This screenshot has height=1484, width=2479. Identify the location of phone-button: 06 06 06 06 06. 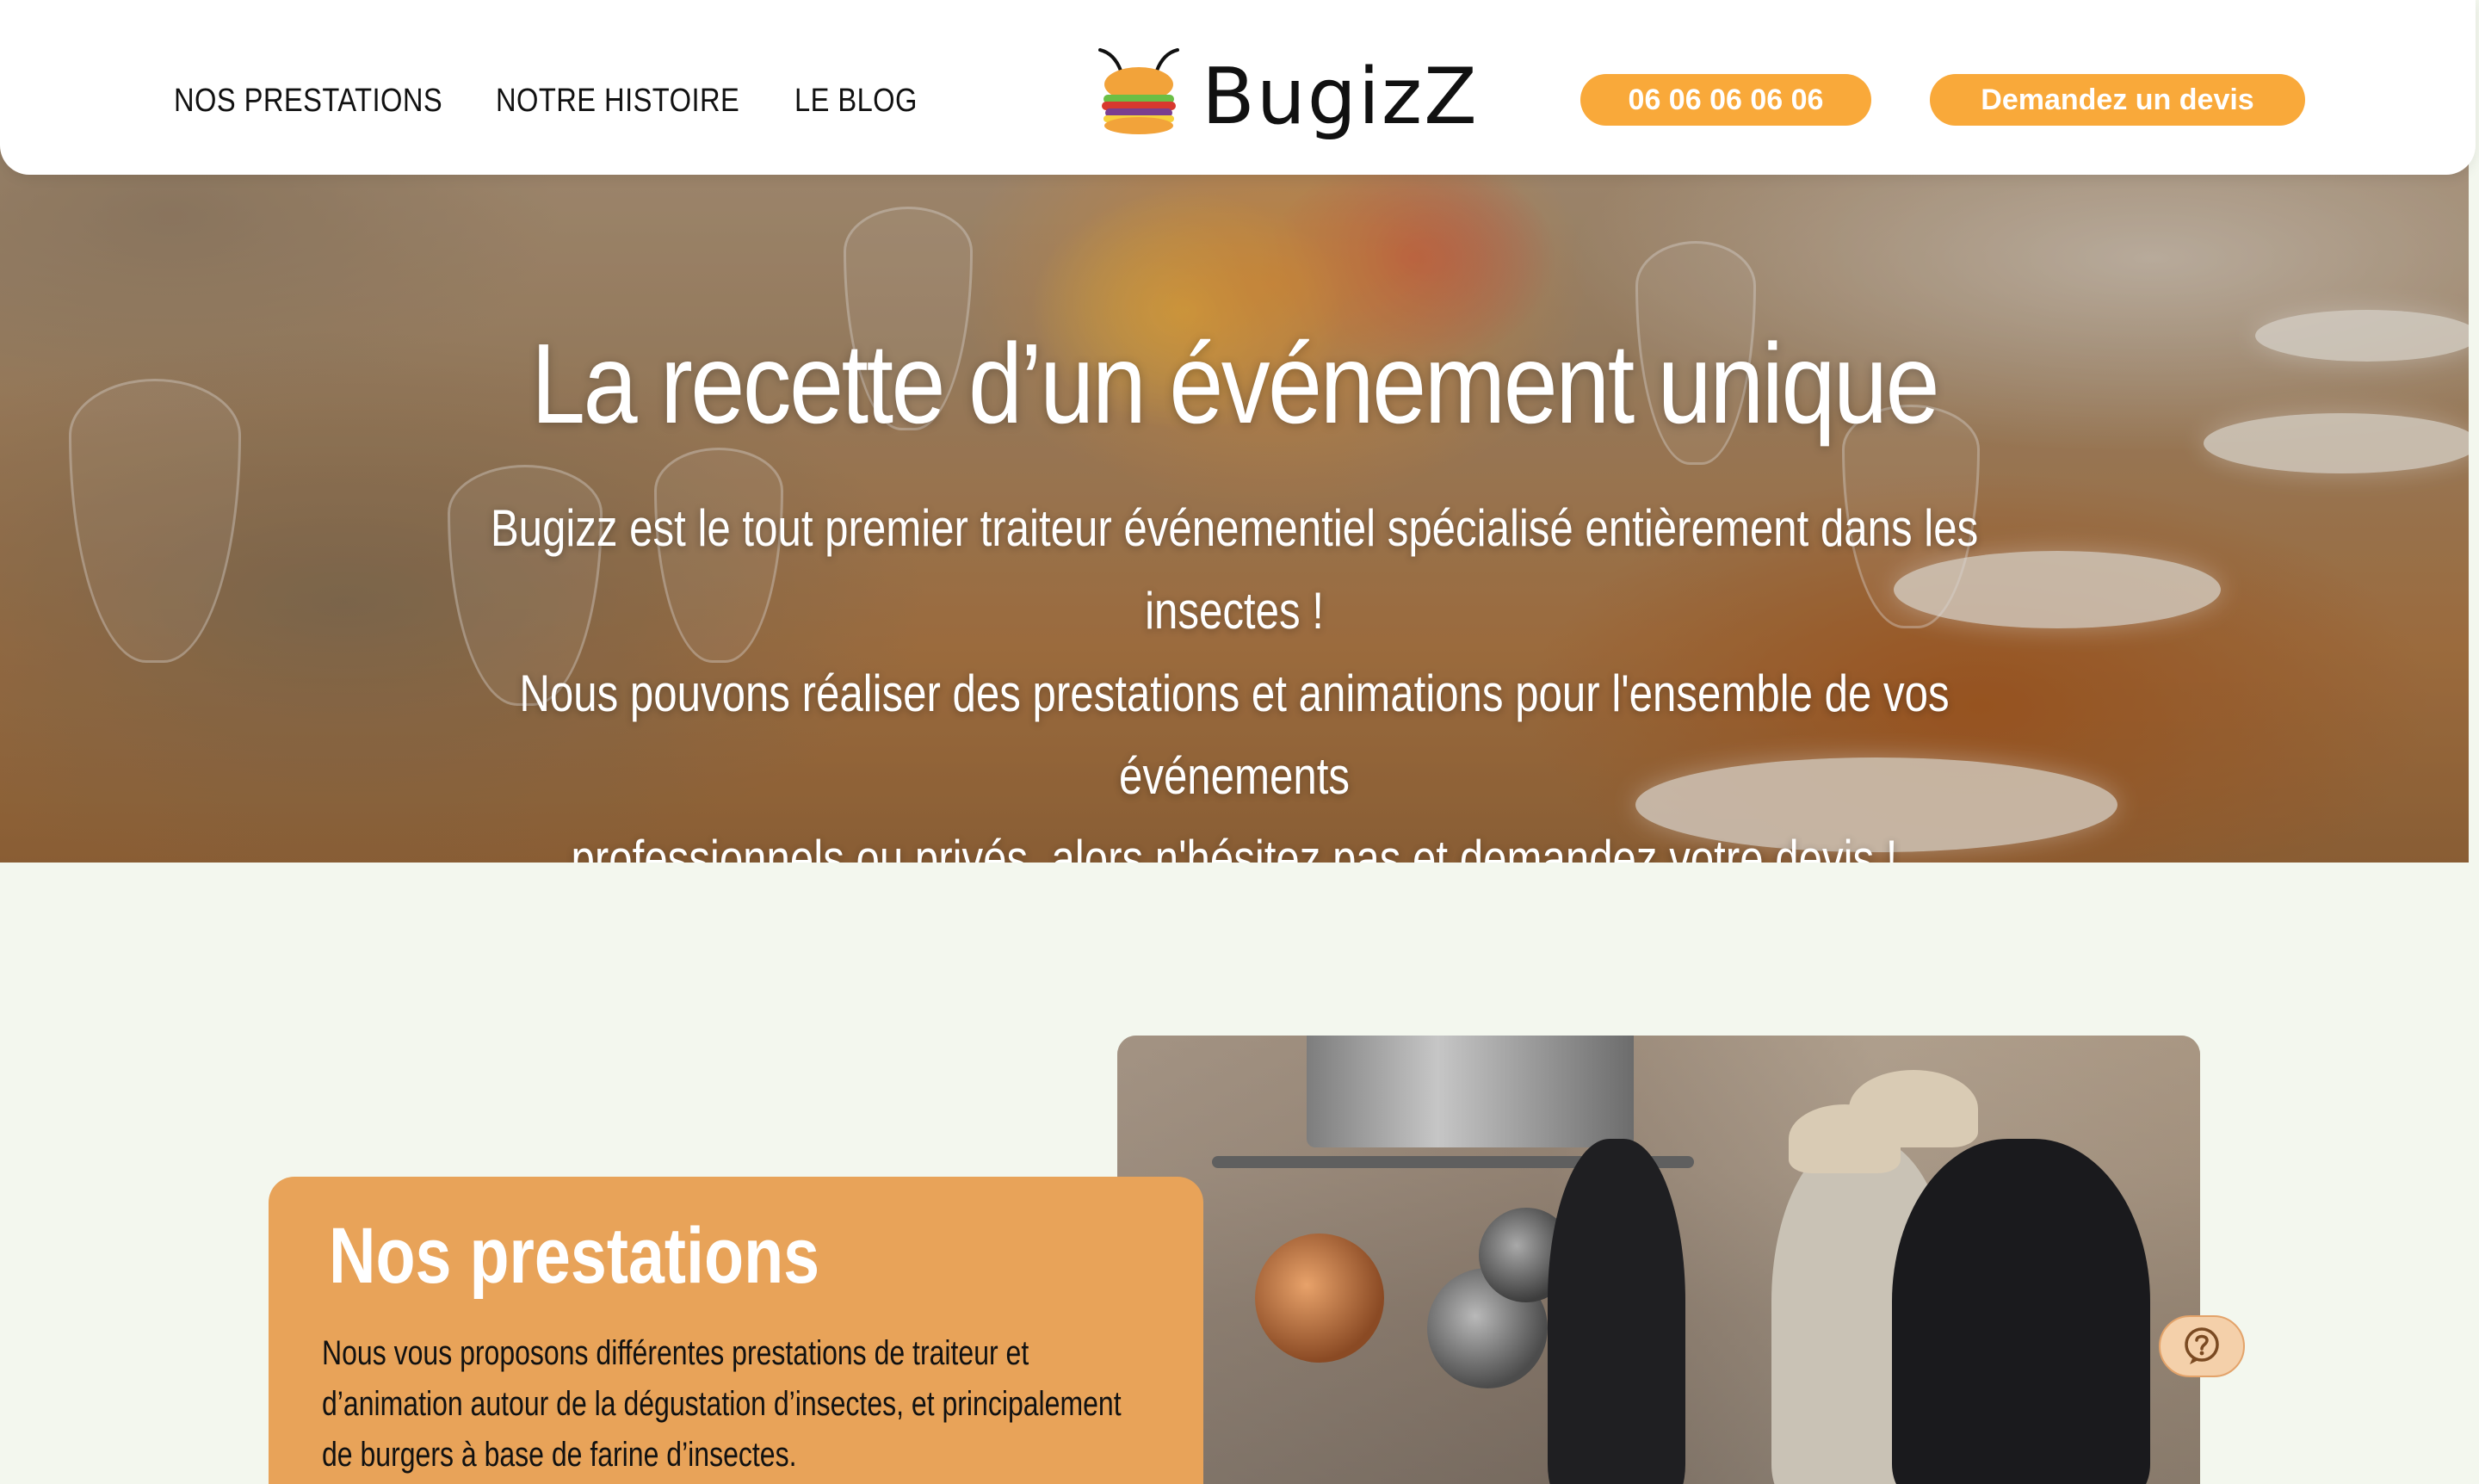
(1725, 100).